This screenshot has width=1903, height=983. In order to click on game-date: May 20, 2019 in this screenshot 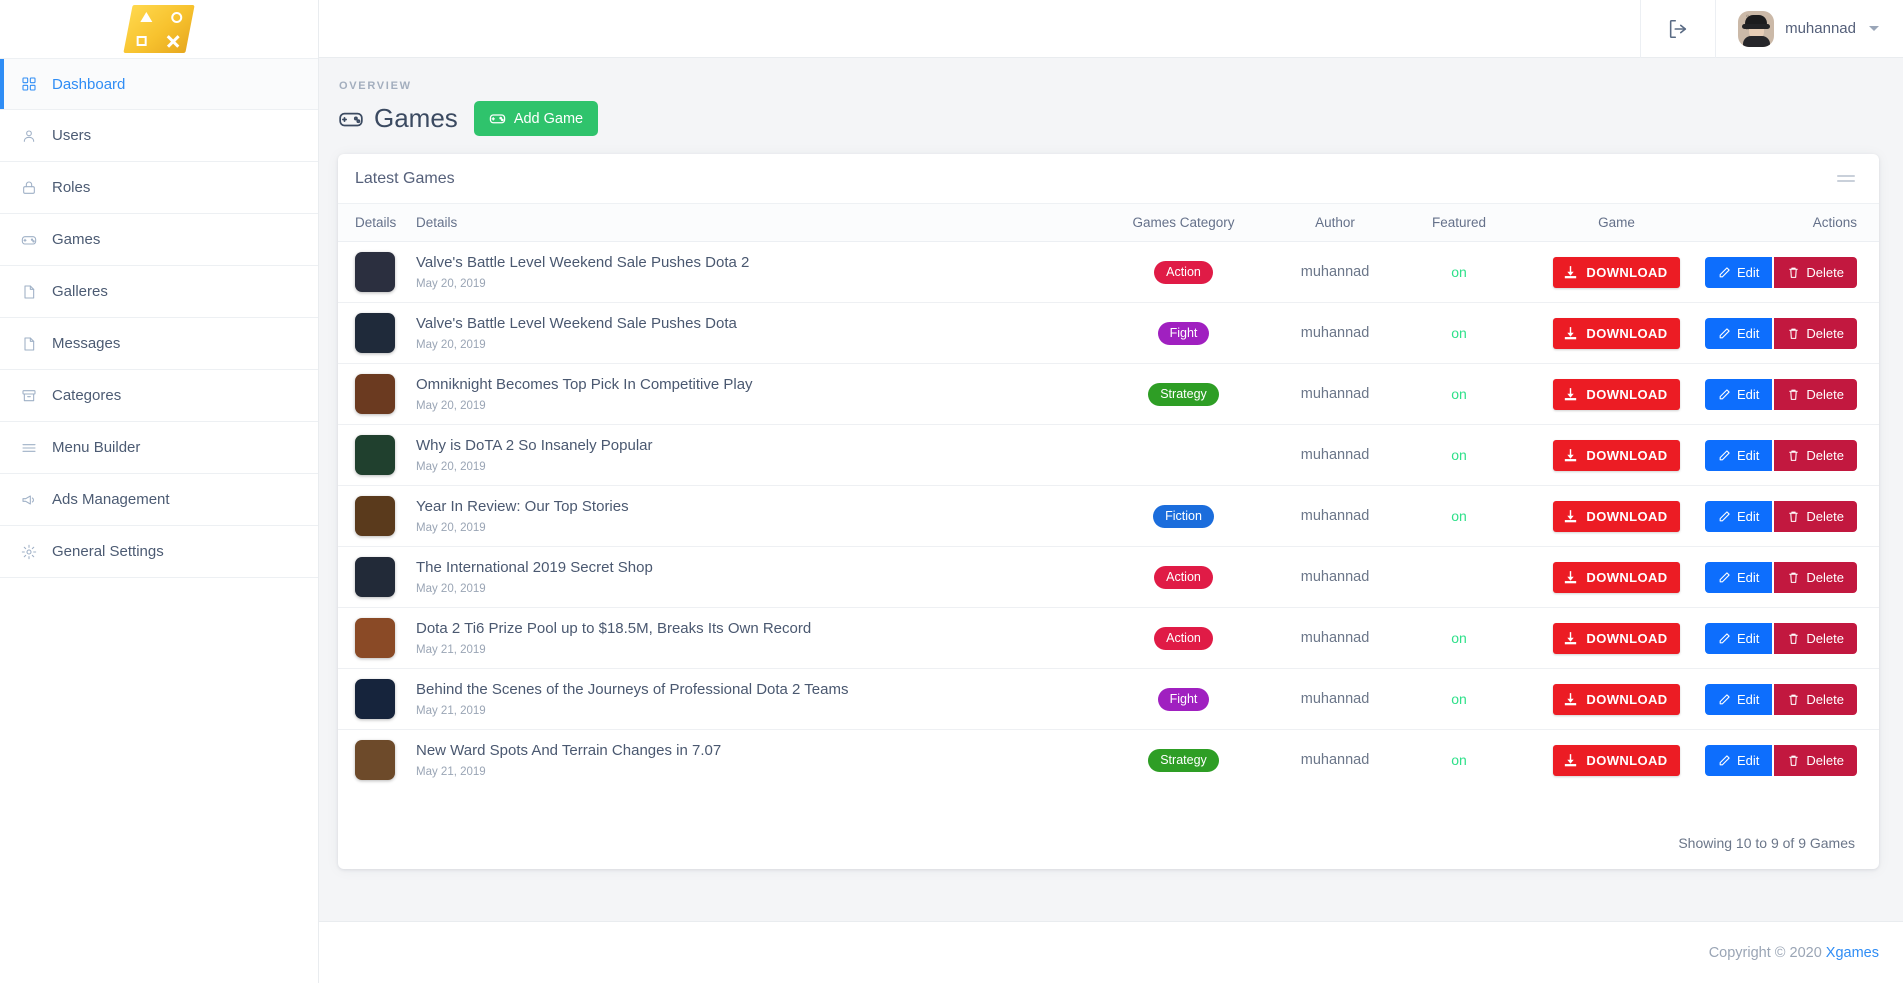, I will do `click(451, 344)`.